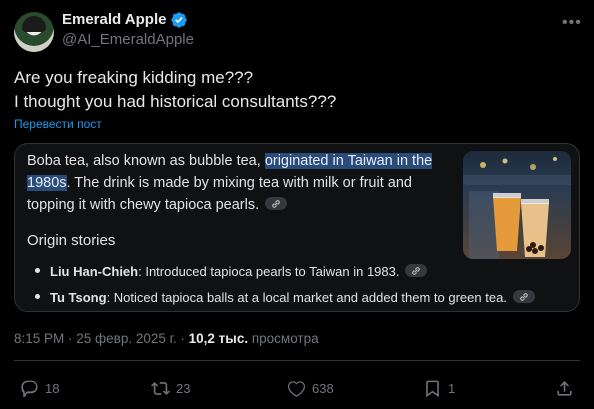 The height and width of the screenshot is (409, 594). I want to click on reply-button: 18, so click(39, 388).